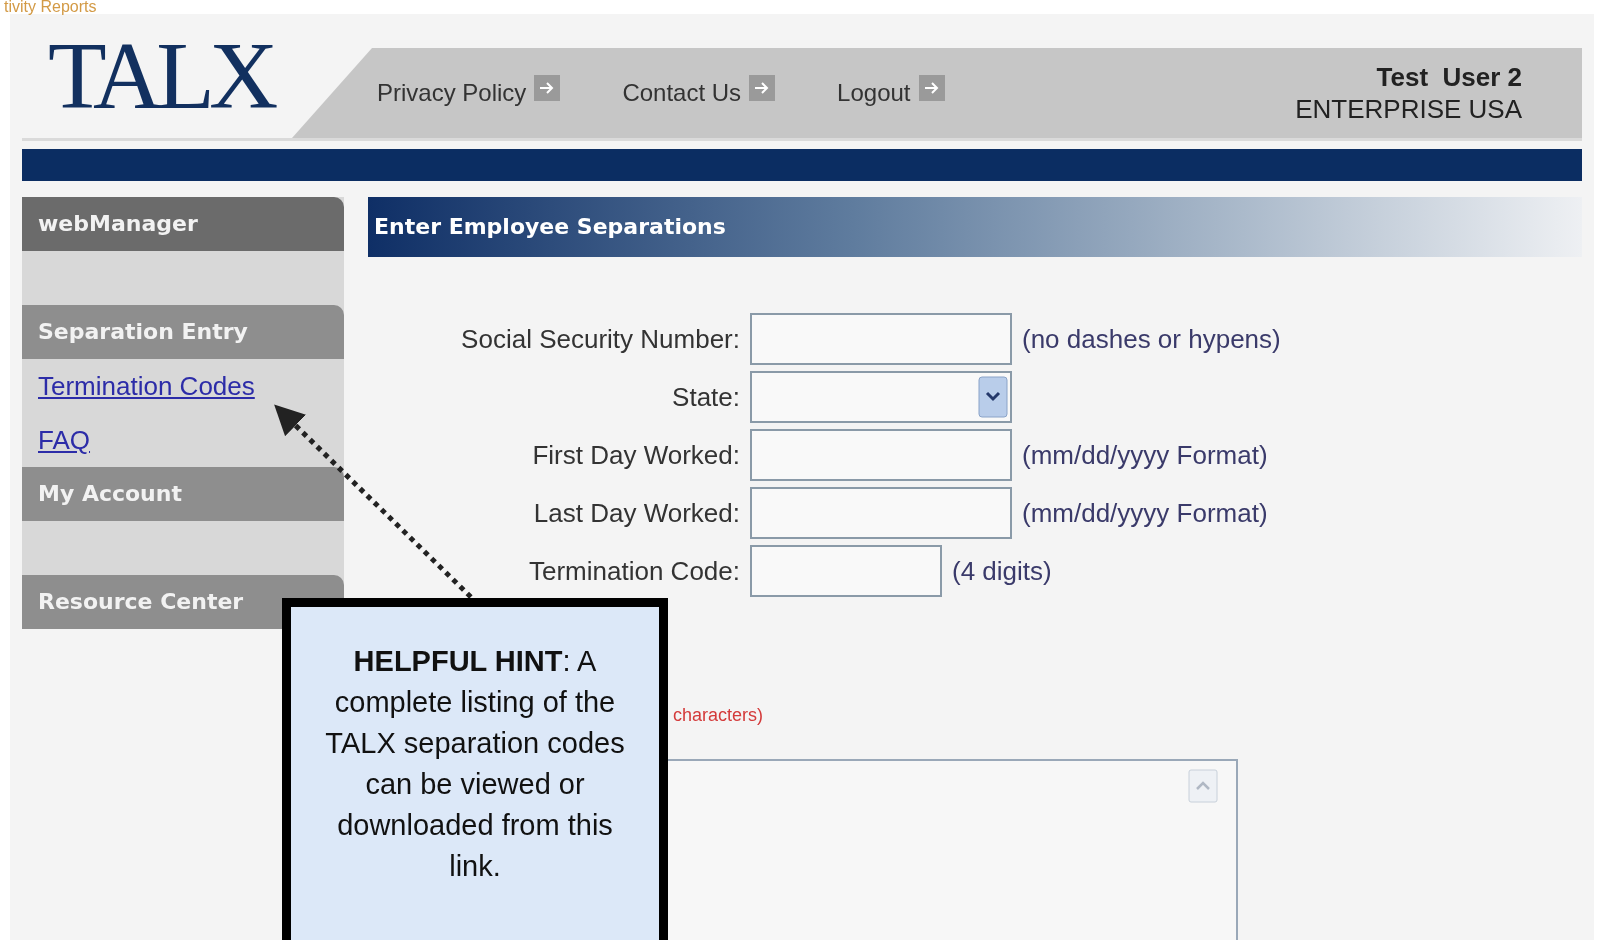 The width and height of the screenshot is (1604, 940). I want to click on company-name: ENTERPRISE USA, so click(1408, 109).